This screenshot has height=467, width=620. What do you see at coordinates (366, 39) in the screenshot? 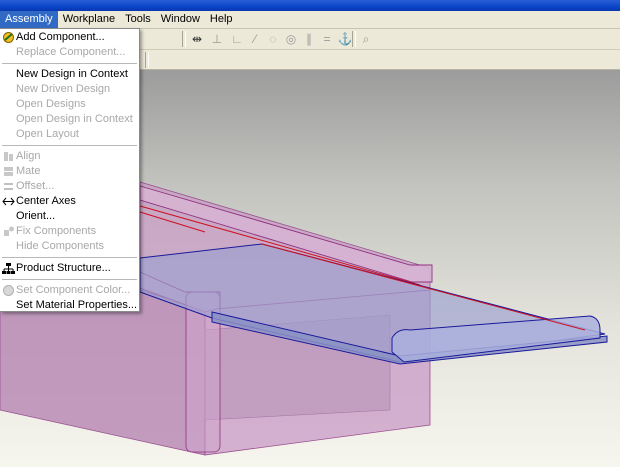
I see `search-icon: ⌕` at bounding box center [366, 39].